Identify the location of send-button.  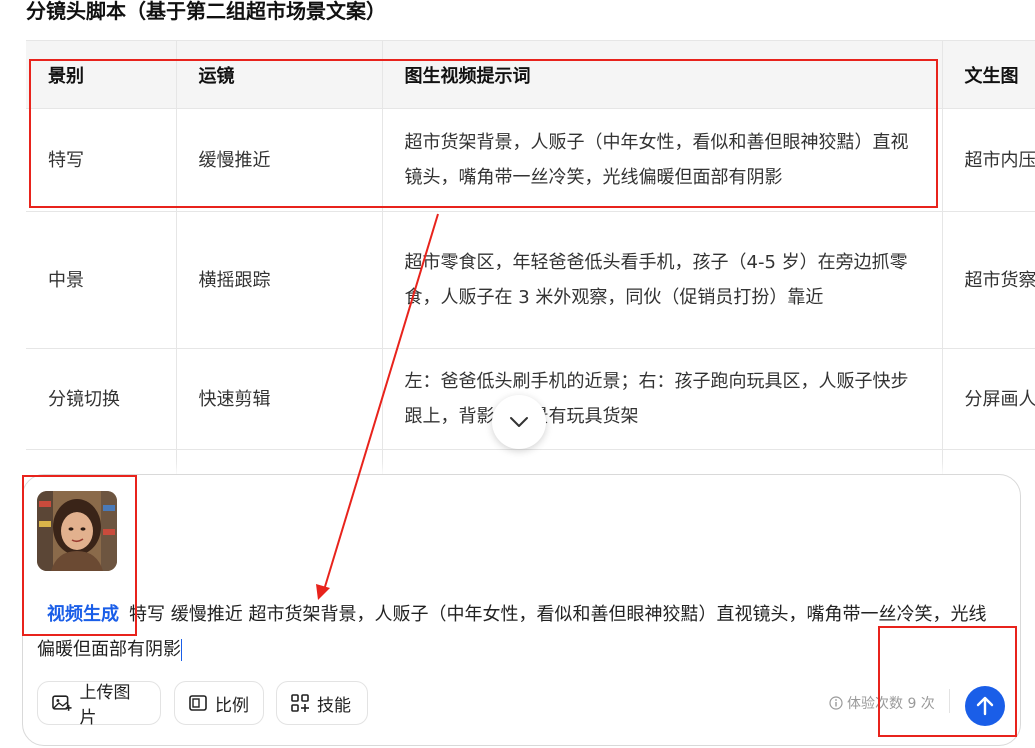
(985, 706).